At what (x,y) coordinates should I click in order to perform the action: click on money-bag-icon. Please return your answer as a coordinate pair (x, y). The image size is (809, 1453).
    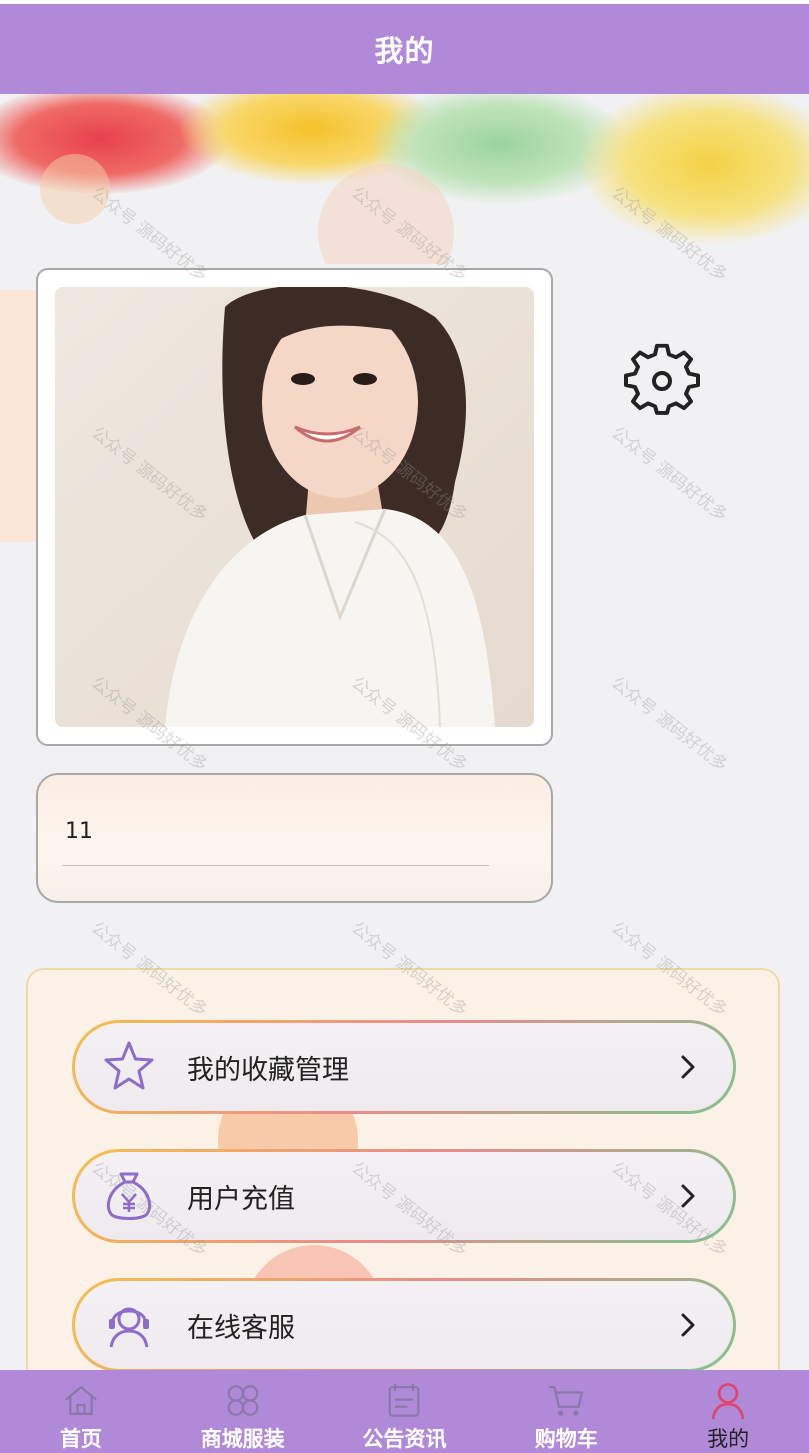
    Looking at the image, I should click on (129, 1196).